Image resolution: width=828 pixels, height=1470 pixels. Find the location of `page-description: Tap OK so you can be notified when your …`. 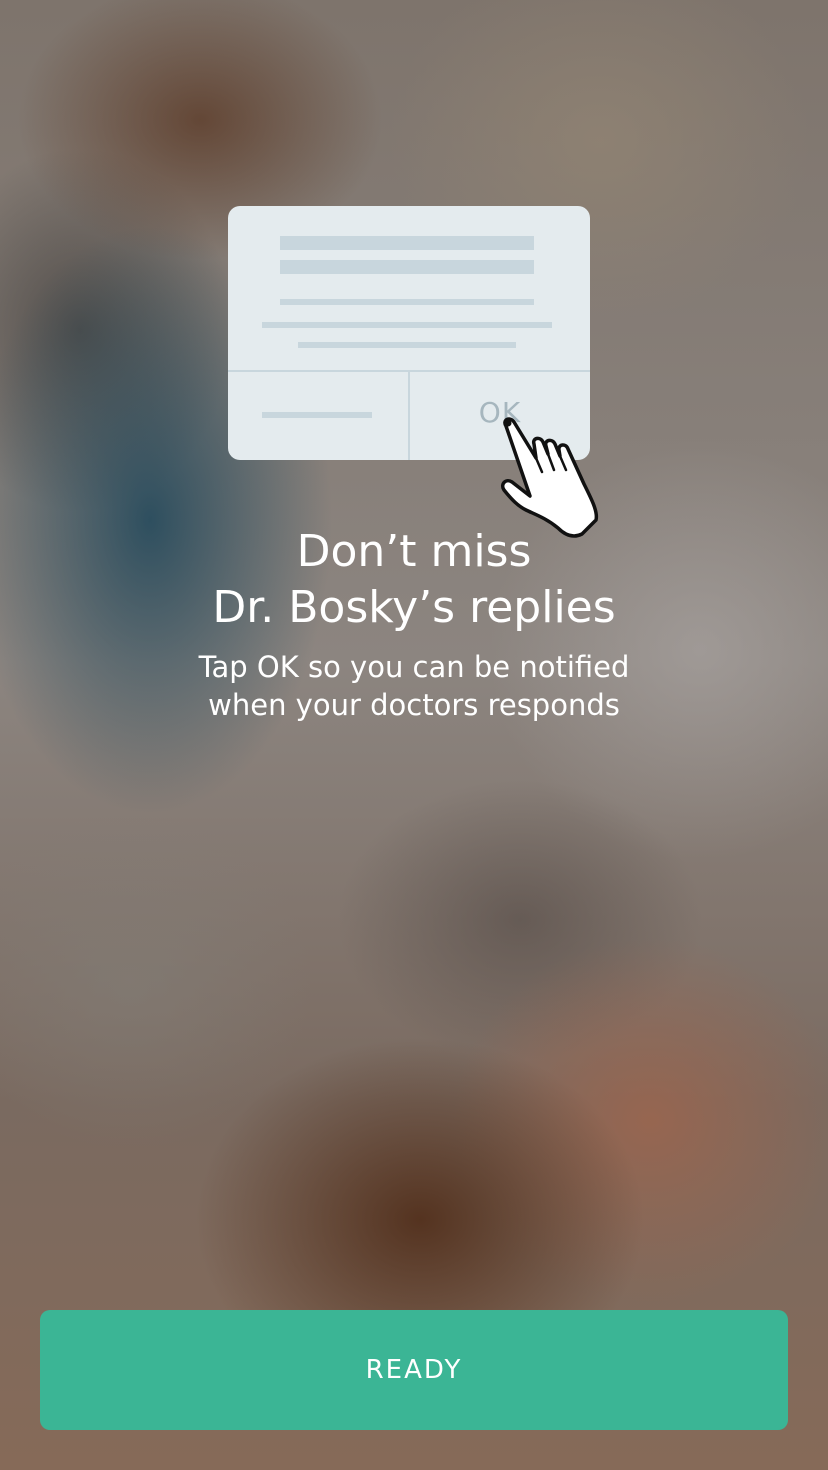

page-description: Tap OK so you can be notified when your … is located at coordinates (414, 686).